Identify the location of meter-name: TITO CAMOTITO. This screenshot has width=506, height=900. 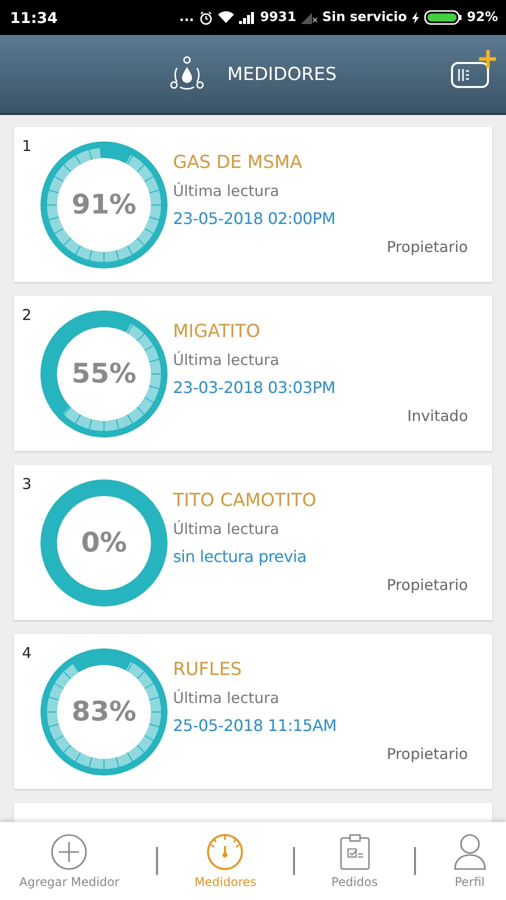
(244, 501).